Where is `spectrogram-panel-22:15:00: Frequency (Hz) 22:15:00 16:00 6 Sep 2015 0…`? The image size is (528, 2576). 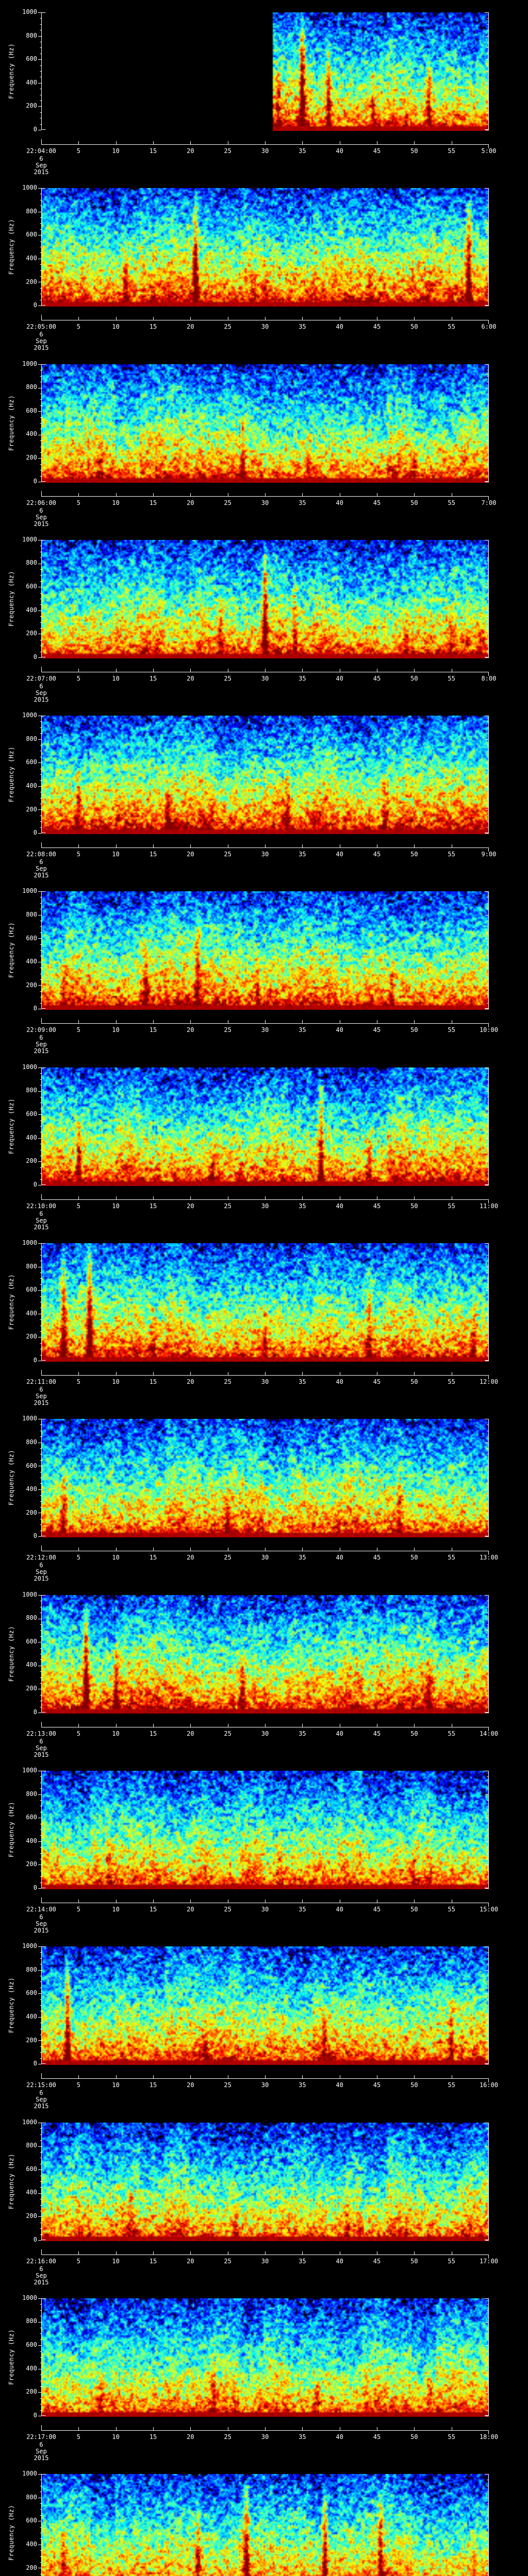
spectrogram-panel-22:15:00: Frequency (Hz) 22:15:00 16:00 6 Sep 2015 0… is located at coordinates (264, 2022).